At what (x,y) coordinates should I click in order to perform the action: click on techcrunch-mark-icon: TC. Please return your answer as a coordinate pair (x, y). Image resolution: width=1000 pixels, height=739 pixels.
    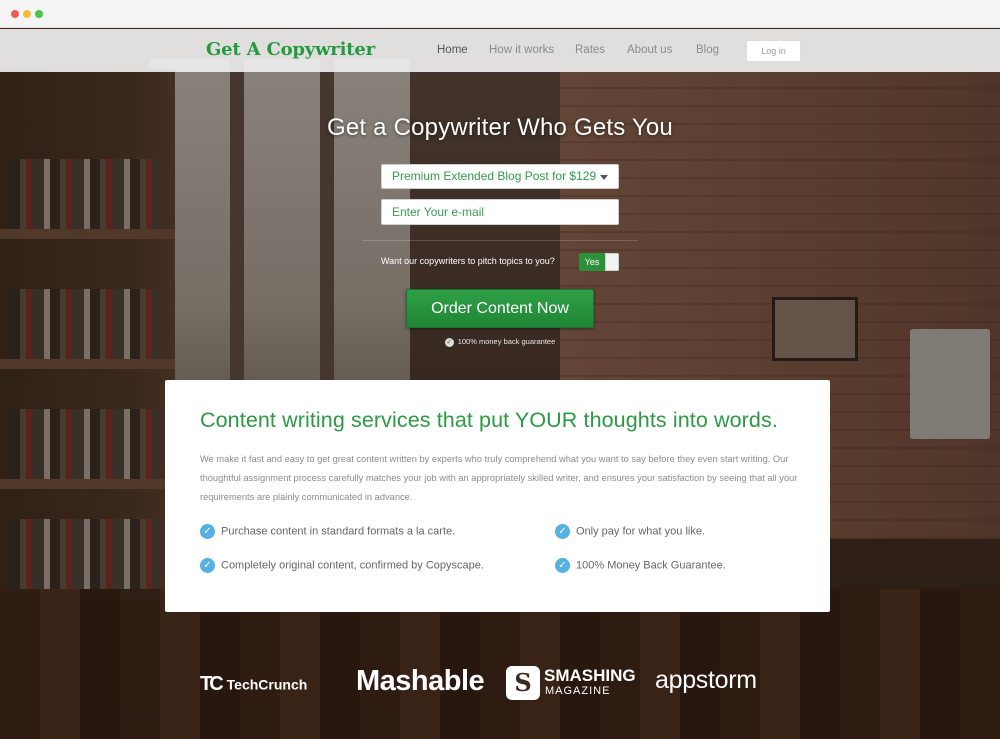
    Looking at the image, I should click on (212, 684).